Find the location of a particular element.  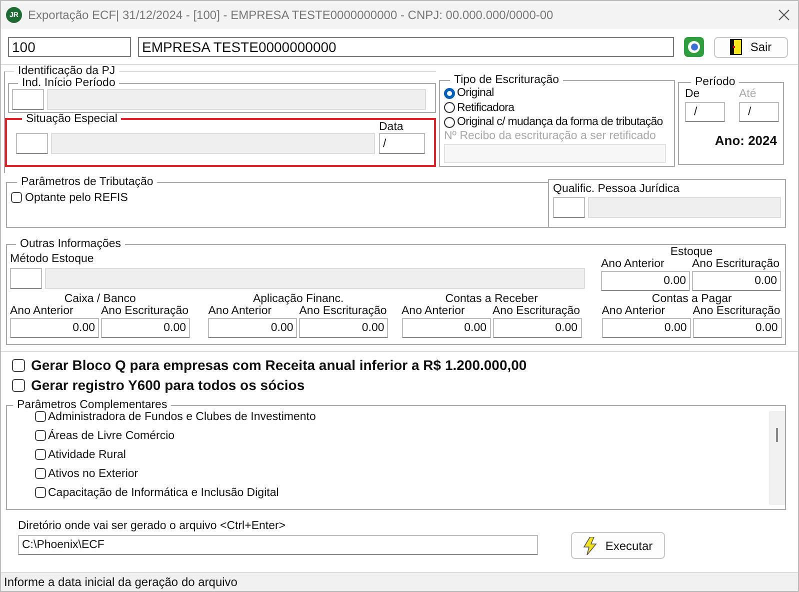

group-title: Estoque is located at coordinates (691, 252).